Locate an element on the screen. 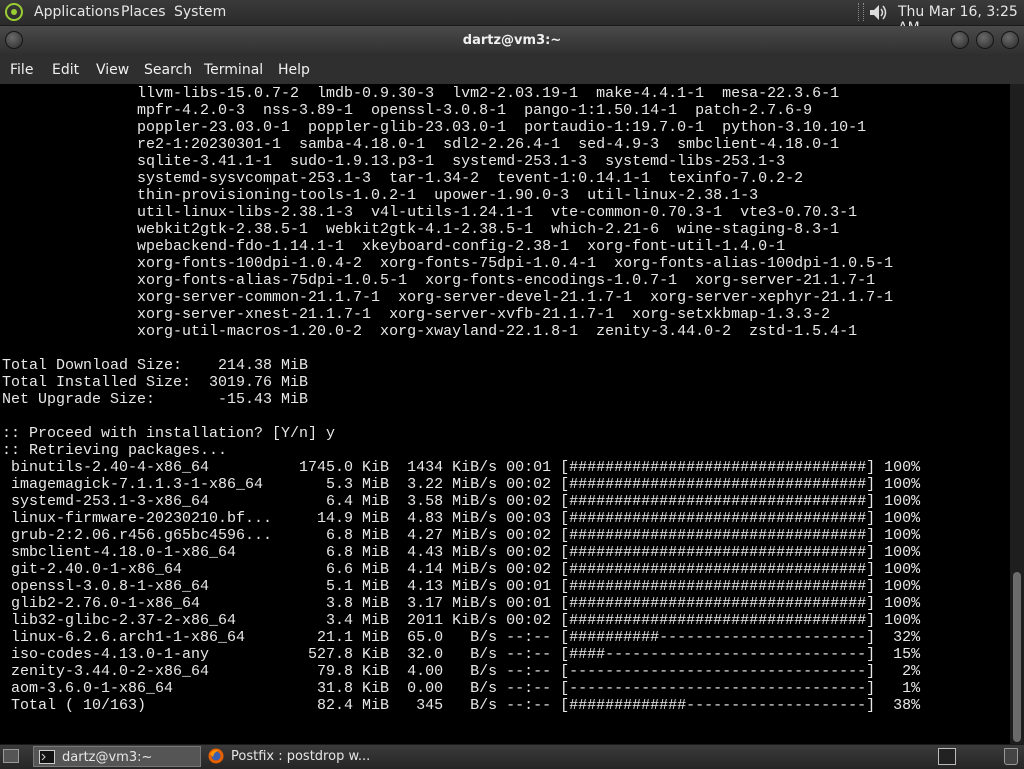 Image resolution: width=1024 pixels, height=769 pixels. menu-edit: Edit is located at coordinates (65, 70).